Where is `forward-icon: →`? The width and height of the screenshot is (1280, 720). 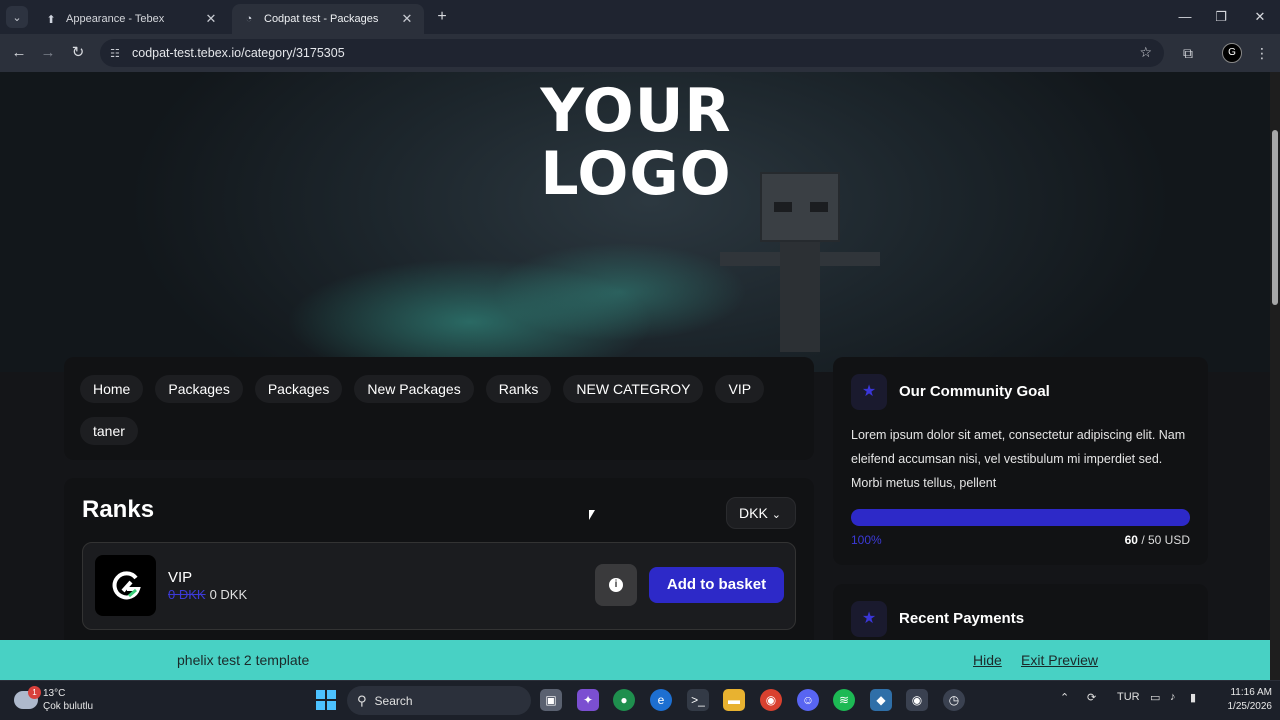
forward-icon: → is located at coordinates (48, 53).